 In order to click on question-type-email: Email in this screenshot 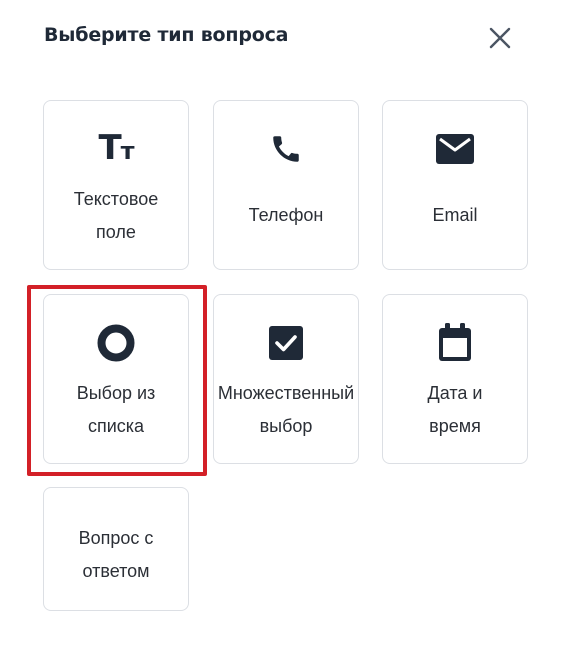, I will do `click(455, 185)`.